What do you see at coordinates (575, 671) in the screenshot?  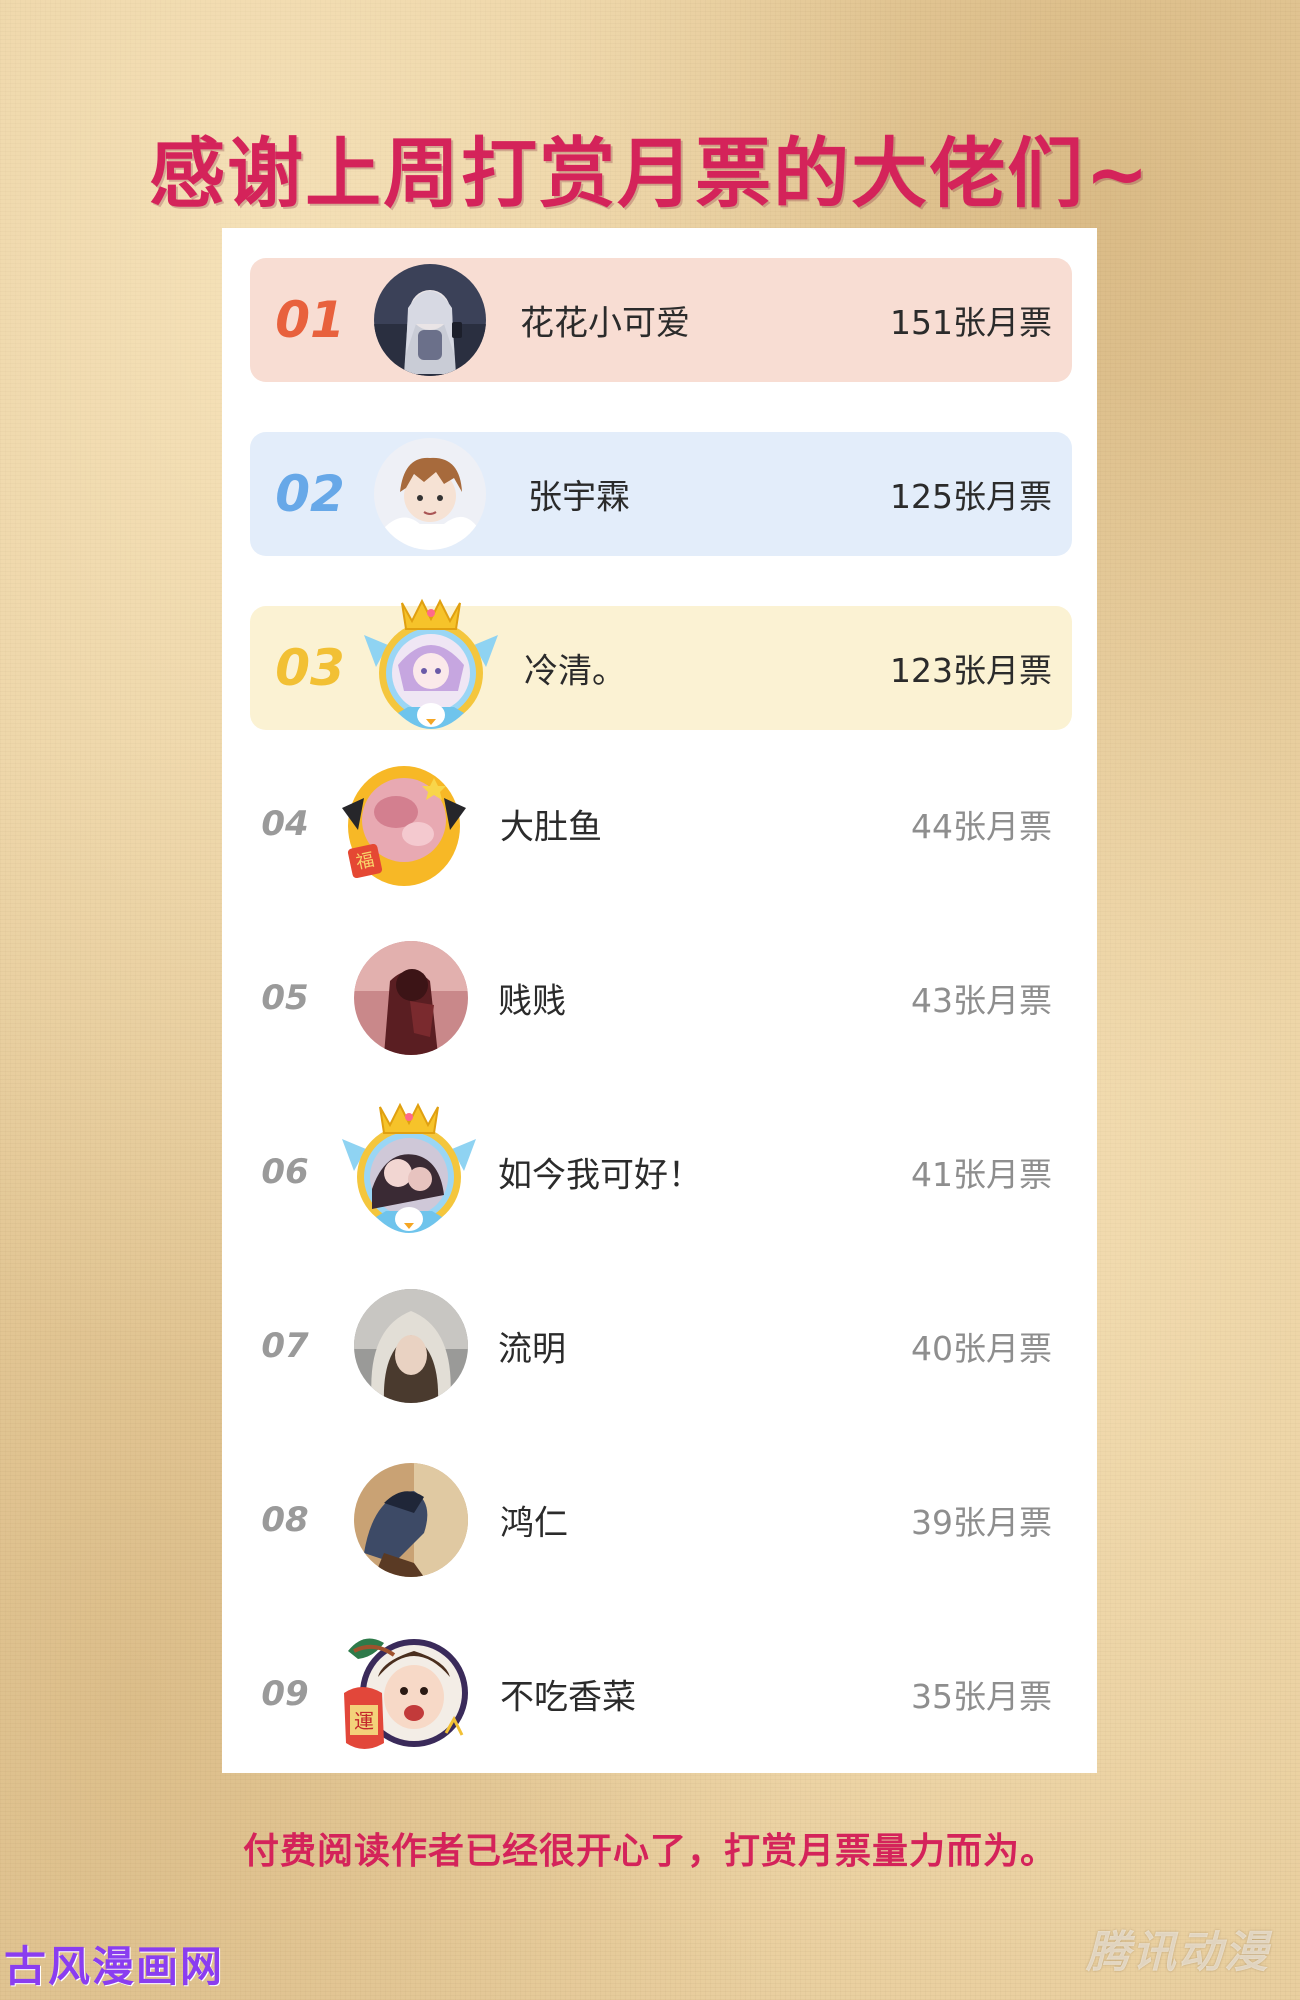 I see `user-name: 冷清。` at bounding box center [575, 671].